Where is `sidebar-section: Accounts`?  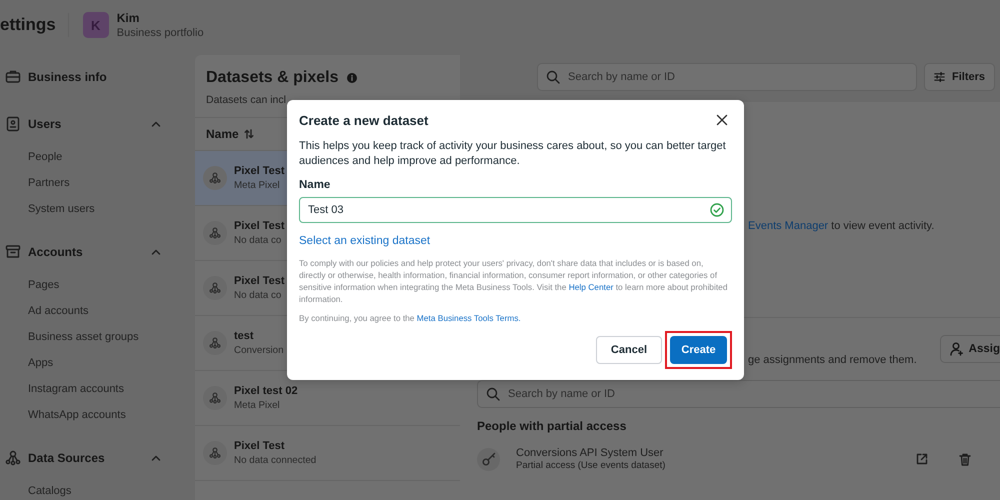 sidebar-section: Accounts is located at coordinates (97, 252).